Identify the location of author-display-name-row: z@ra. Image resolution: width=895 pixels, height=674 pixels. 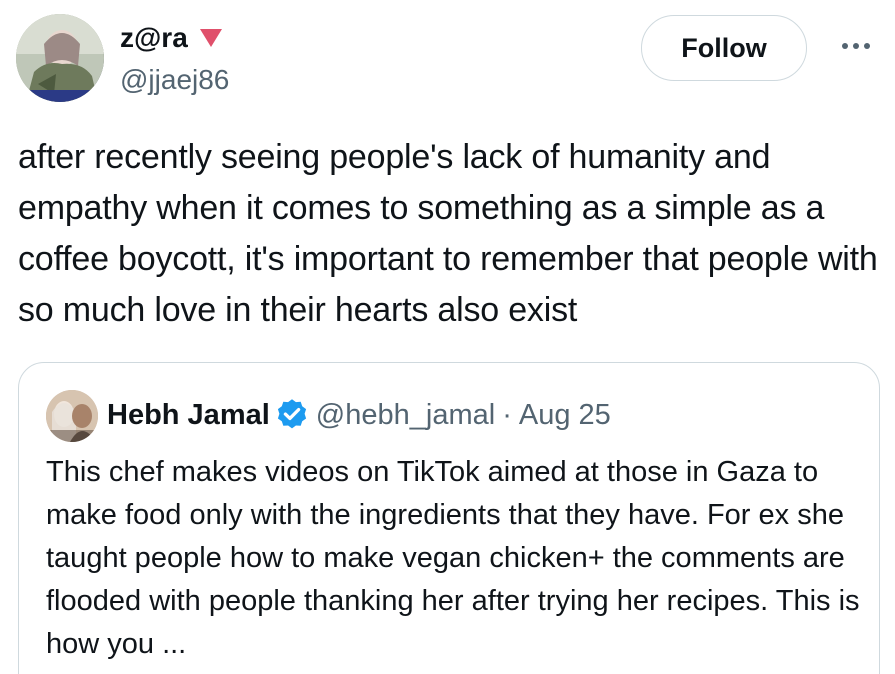
(172, 38).